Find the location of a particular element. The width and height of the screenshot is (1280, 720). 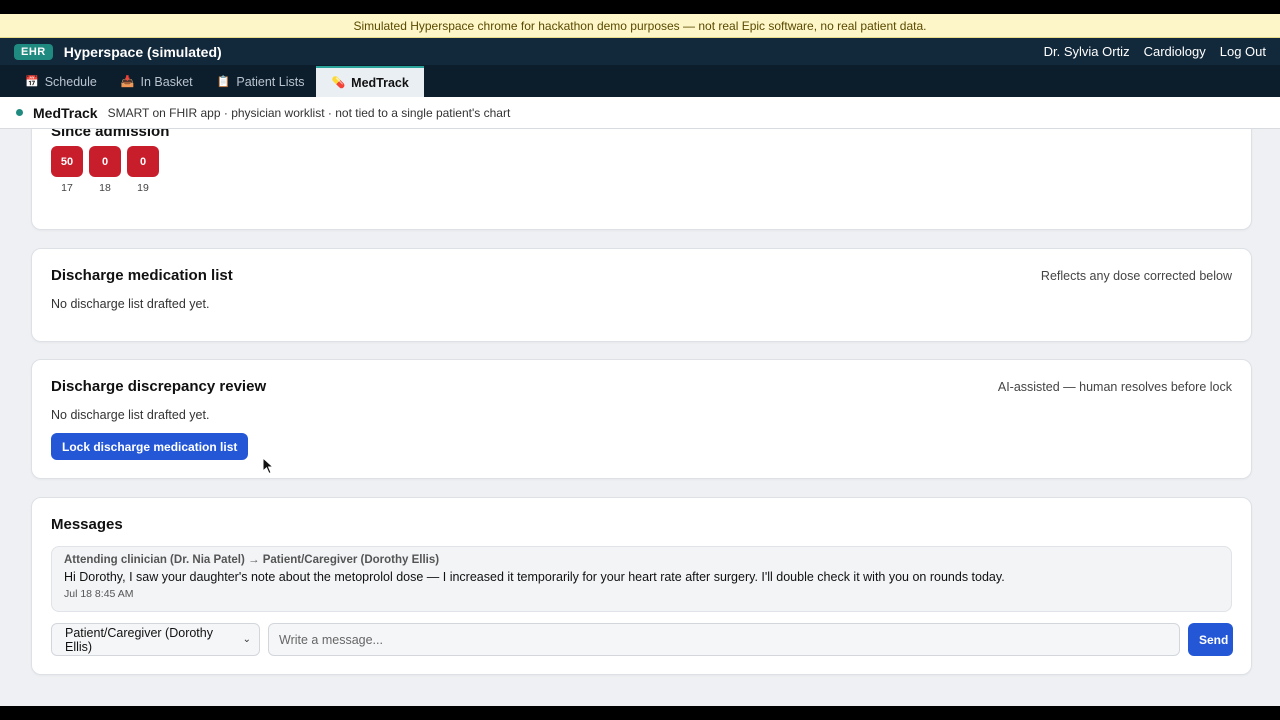

discharge-list-title: Discharge medication list is located at coordinates (142, 275).